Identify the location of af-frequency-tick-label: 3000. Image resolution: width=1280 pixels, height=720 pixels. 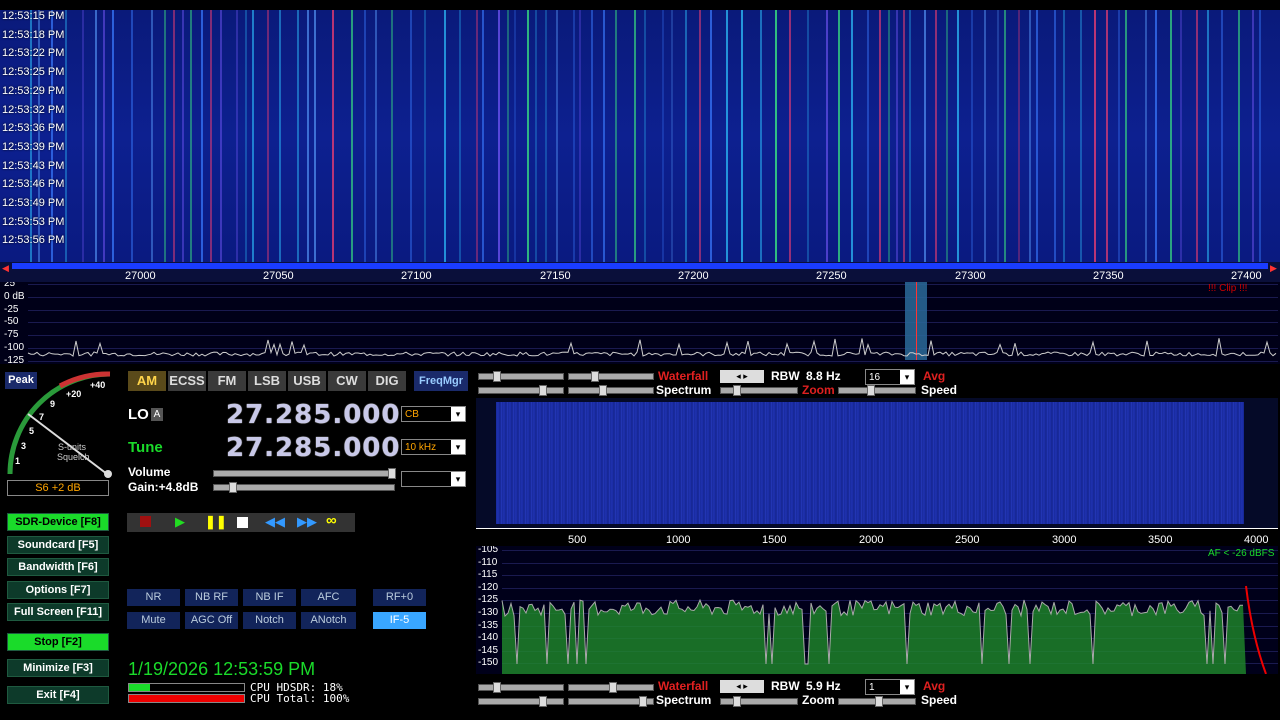
(1064, 540).